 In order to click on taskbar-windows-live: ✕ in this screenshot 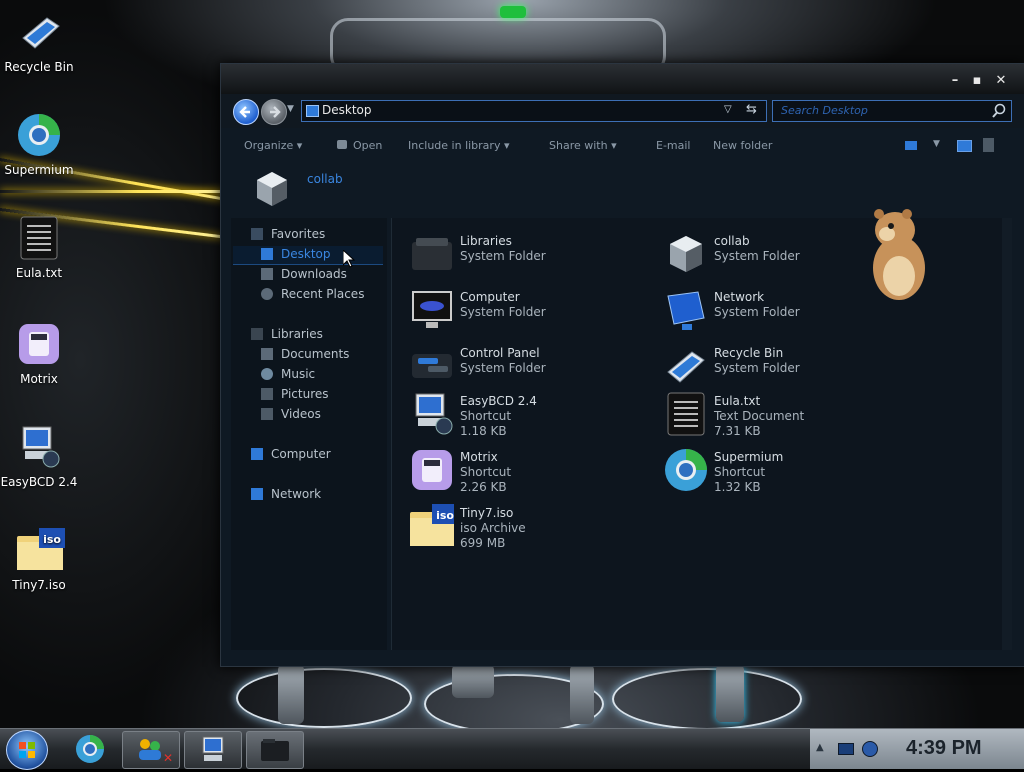, I will do `click(151, 750)`.